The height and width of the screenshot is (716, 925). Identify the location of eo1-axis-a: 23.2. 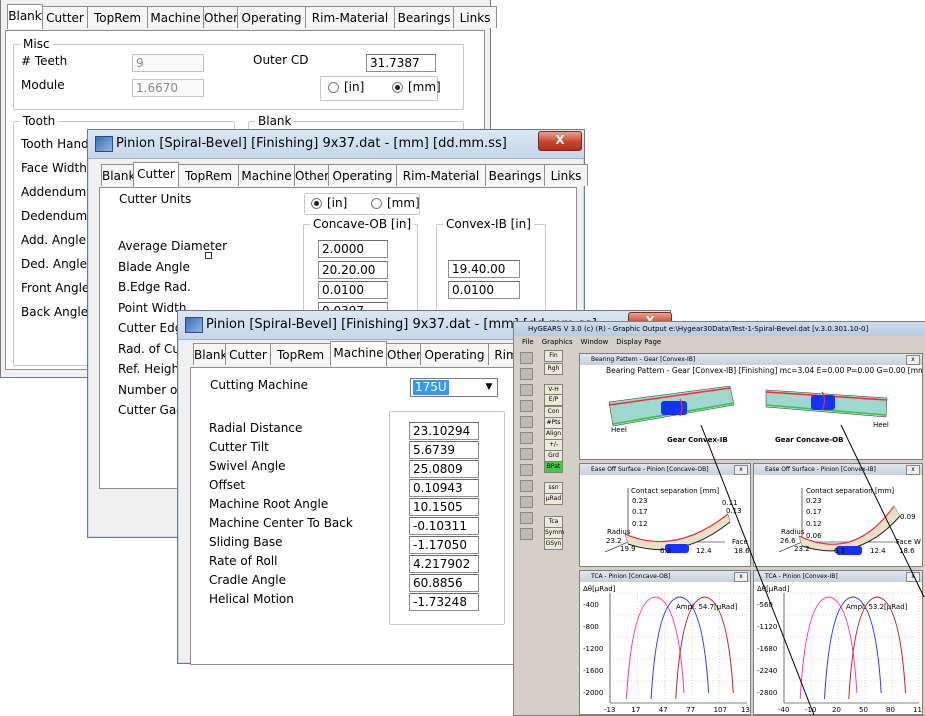
(614, 541).